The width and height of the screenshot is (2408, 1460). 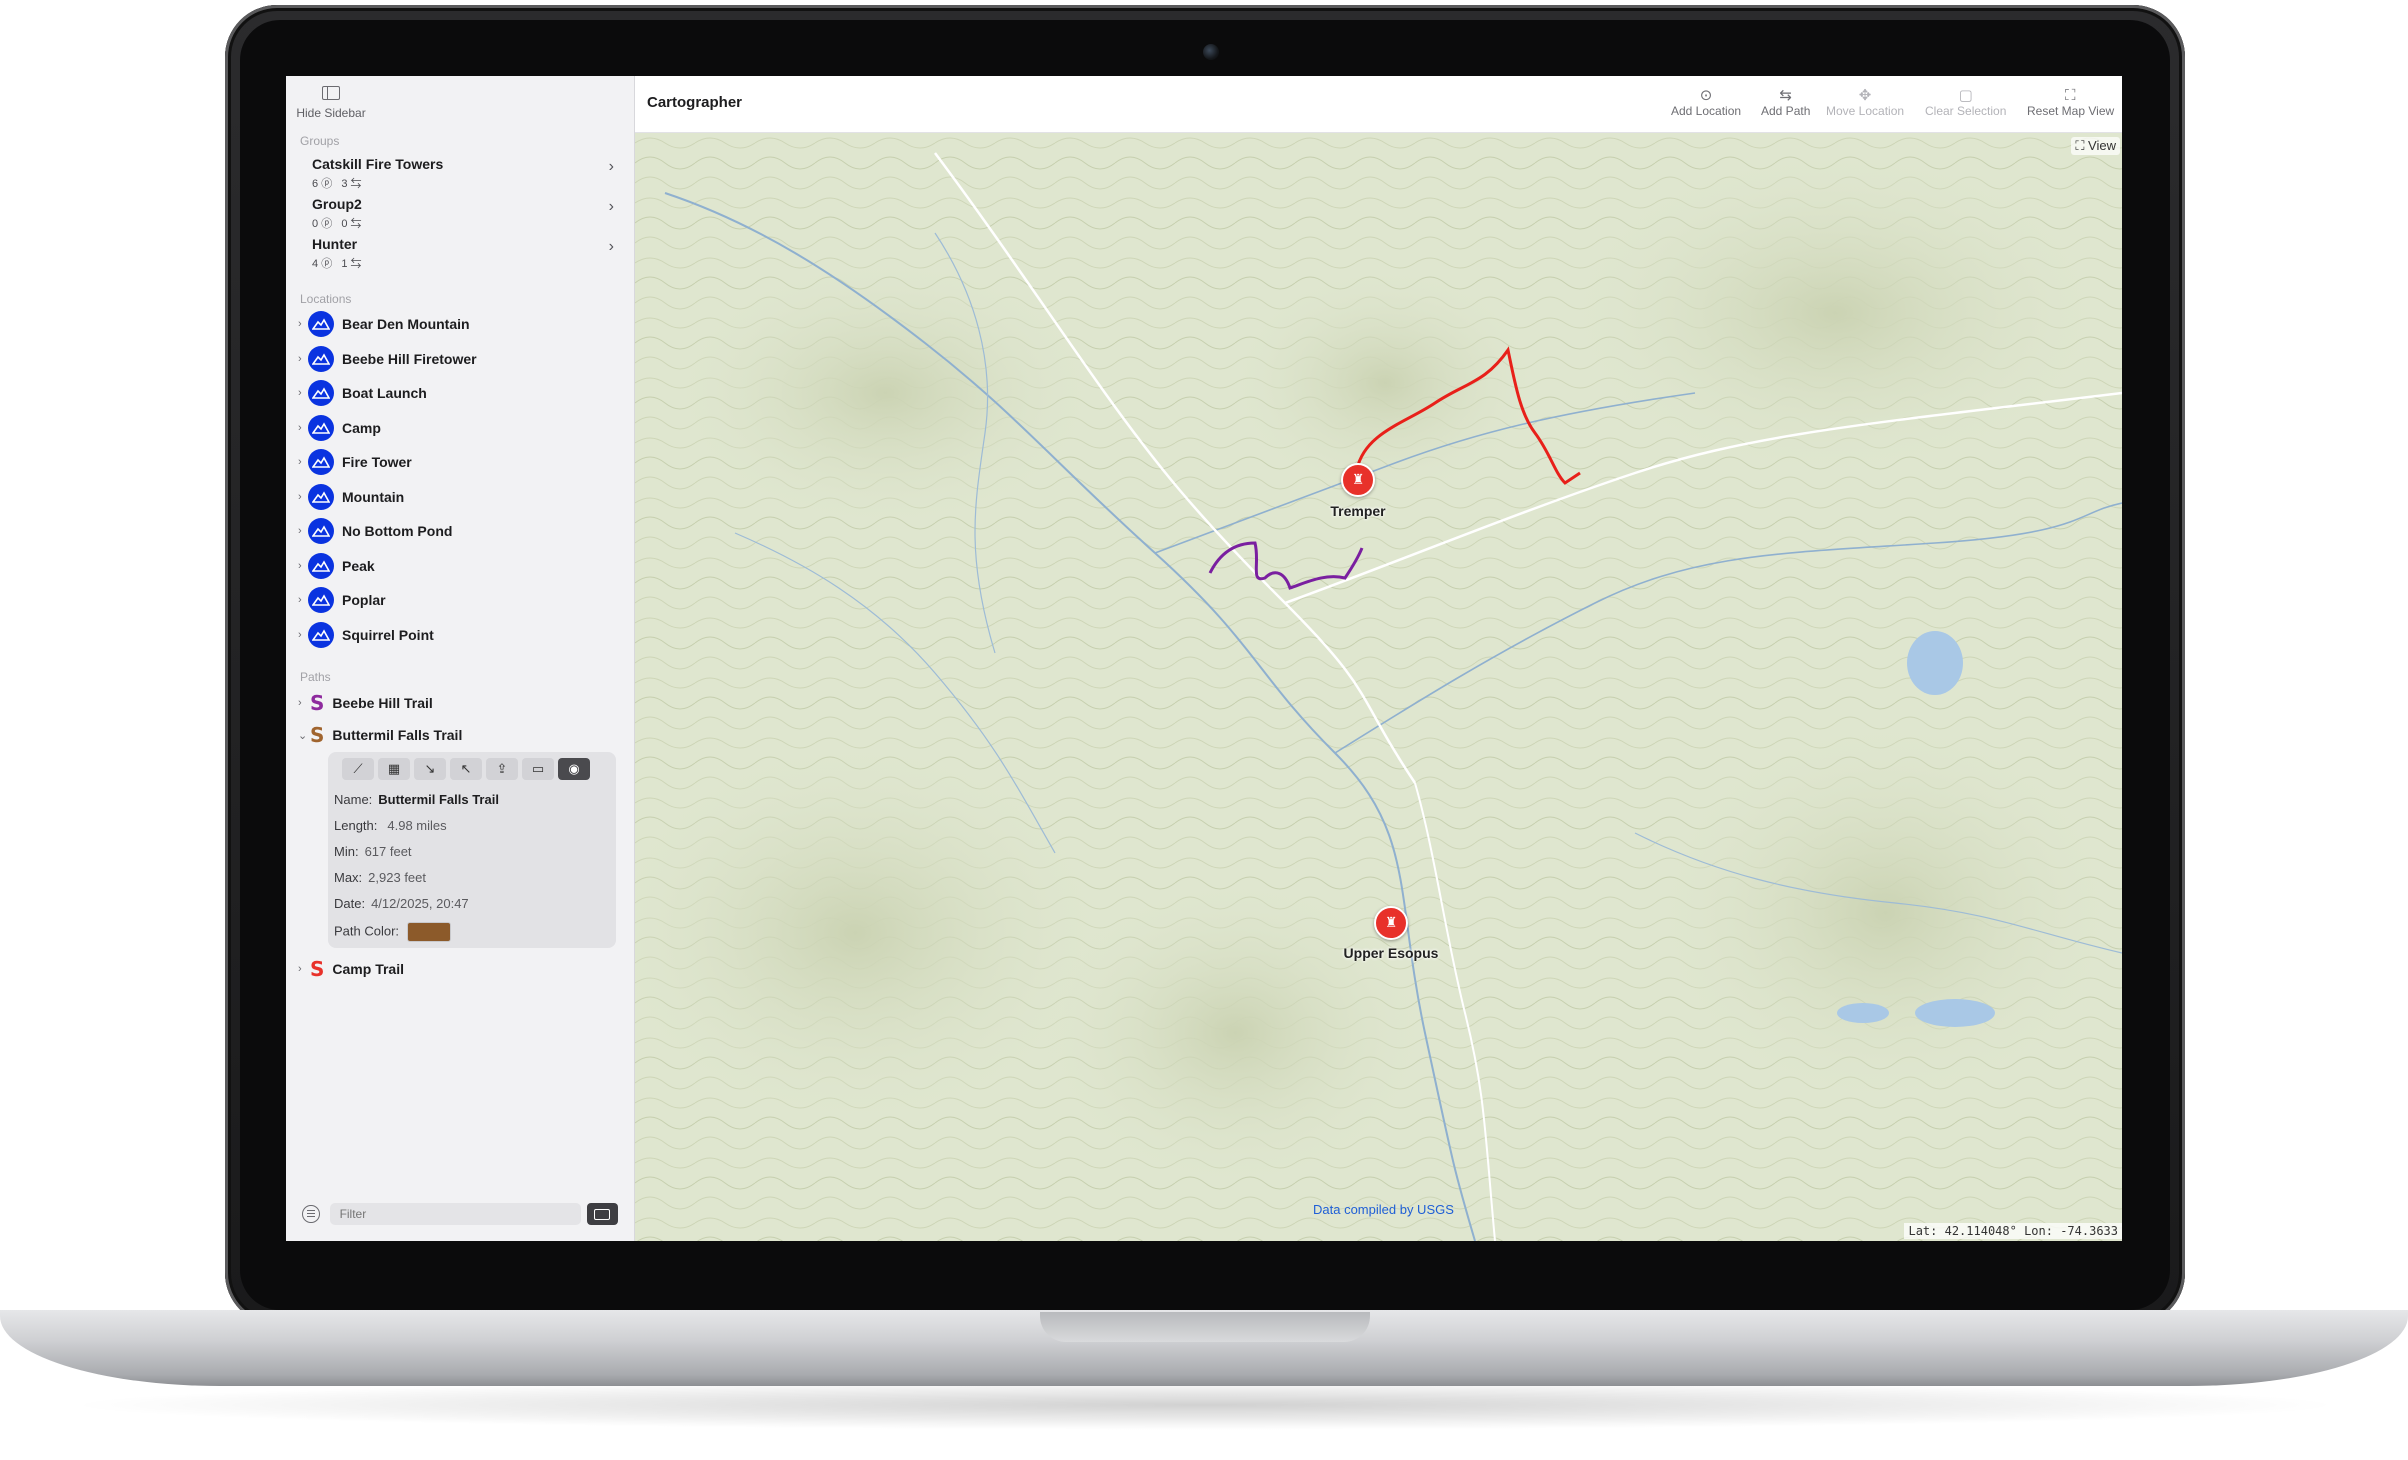 I want to click on clear-selection-button: ▢ Clear Selection, so click(x=1965, y=102).